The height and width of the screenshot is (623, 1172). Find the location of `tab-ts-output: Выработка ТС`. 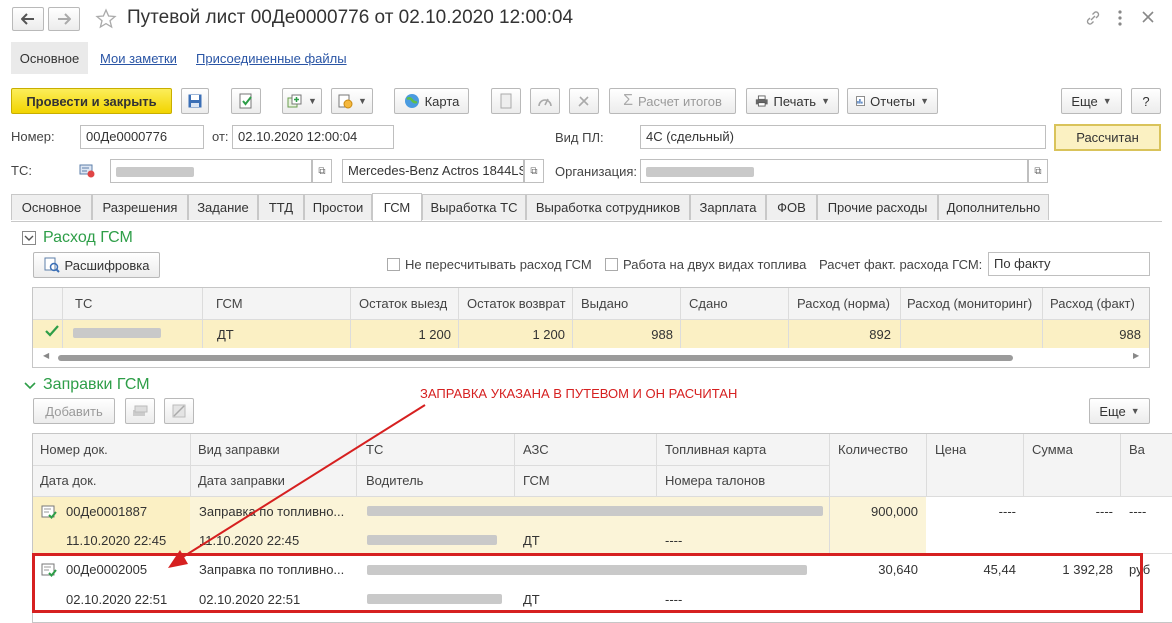

tab-ts-output: Выработка ТС is located at coordinates (474, 207).